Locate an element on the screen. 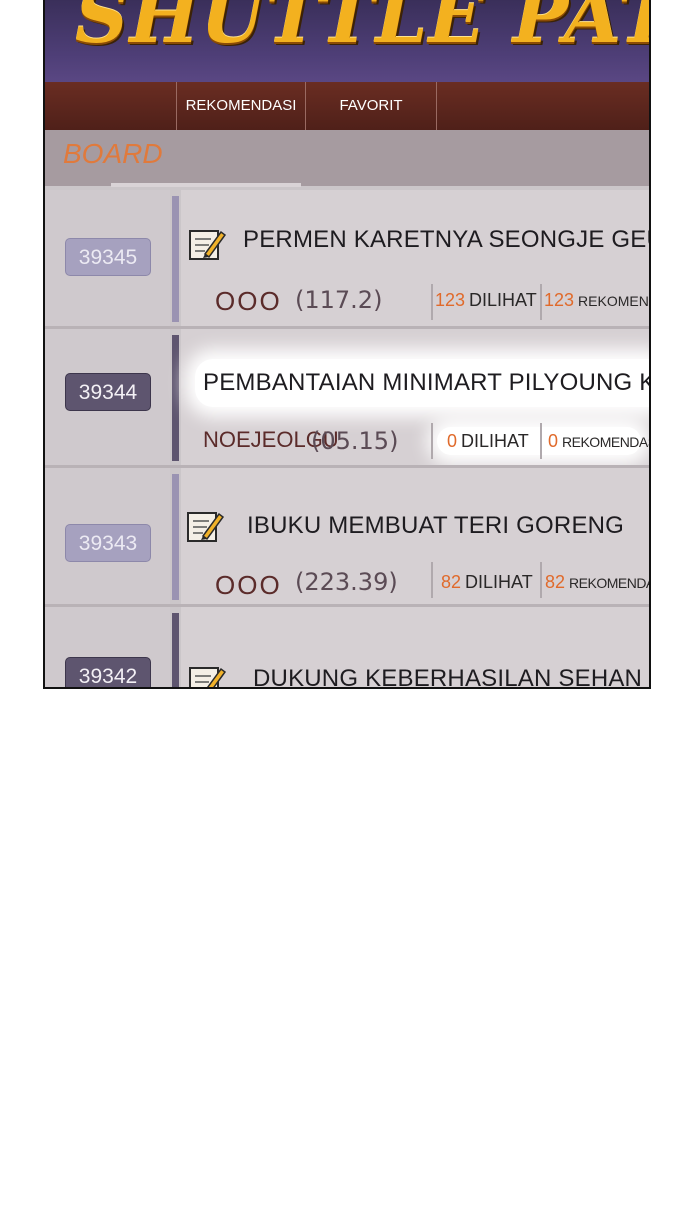 Image resolution: width=700 pixels, height=1220 pixels. post-title: PERMEN KARETNYA SEONGJE GEUM is located at coordinates (446, 240).